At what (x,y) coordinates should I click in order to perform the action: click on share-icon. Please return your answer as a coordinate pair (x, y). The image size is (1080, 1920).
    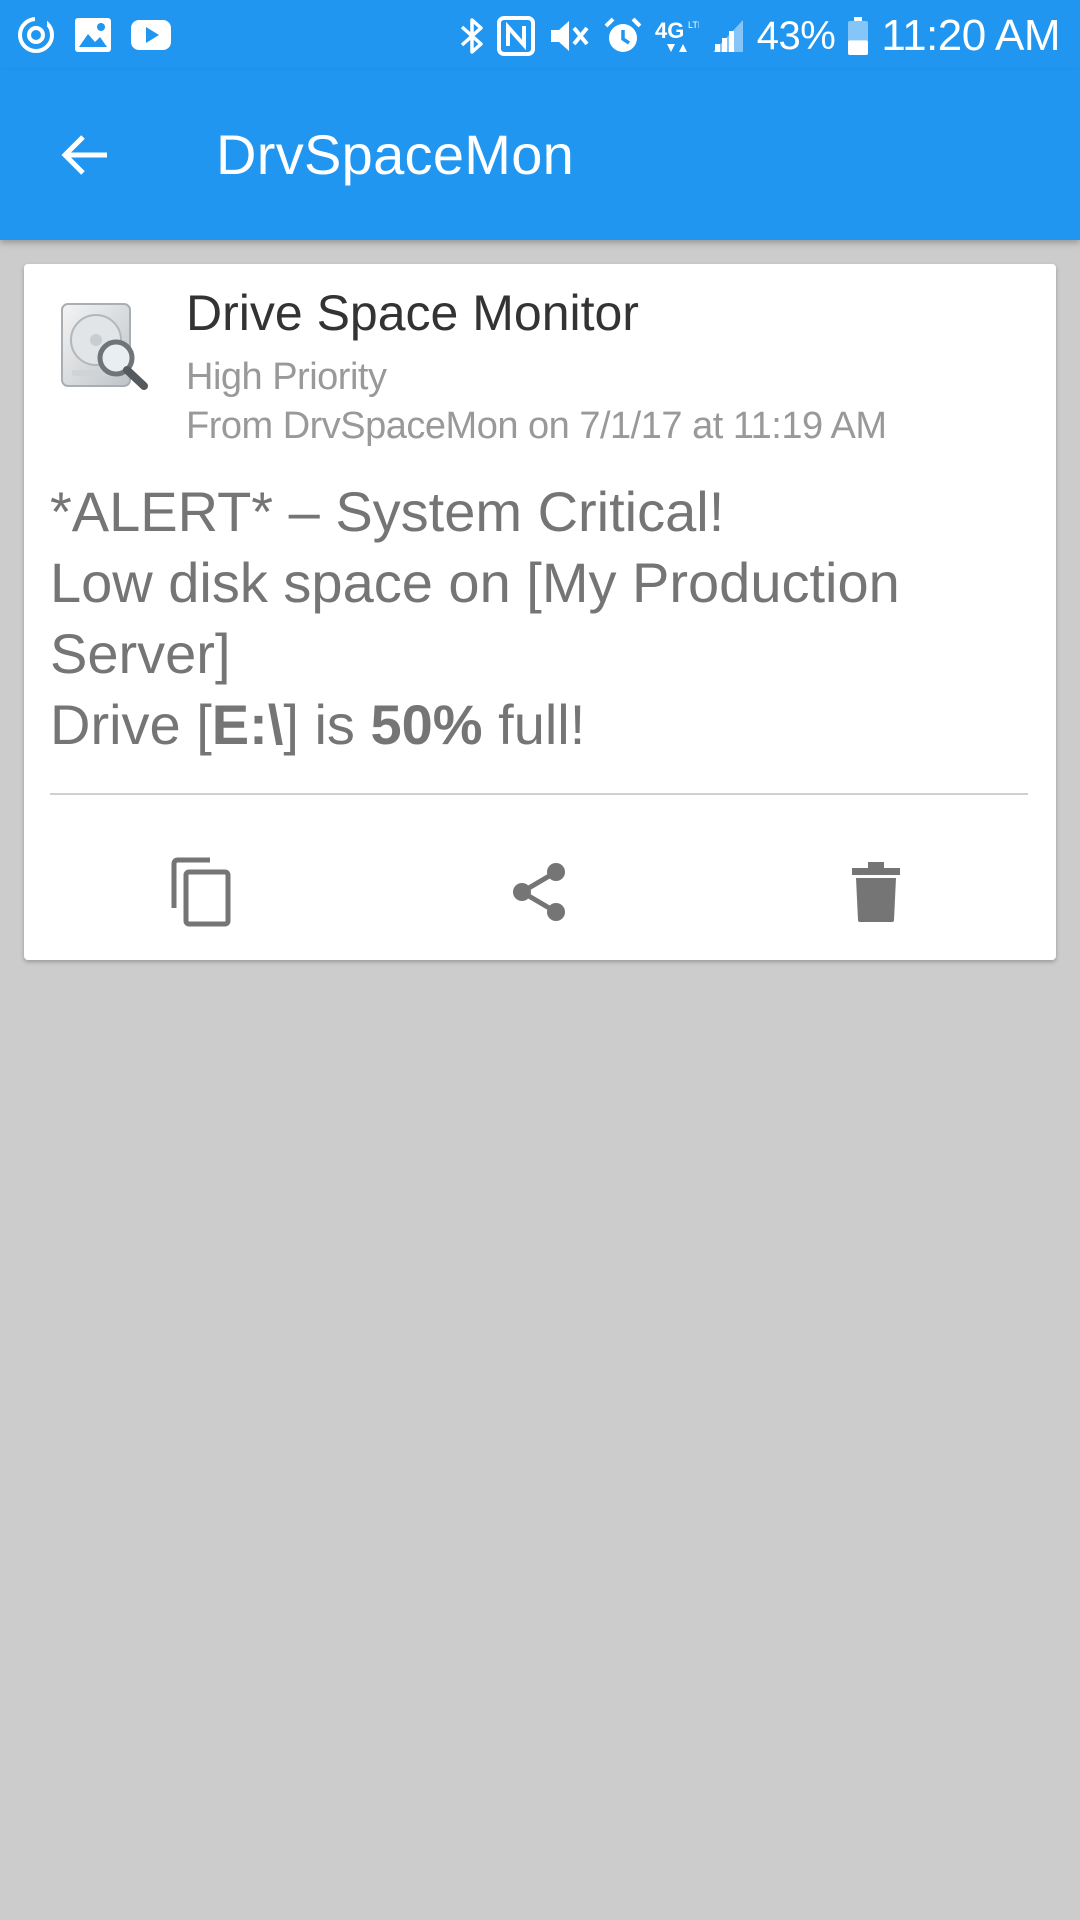
    Looking at the image, I should click on (540, 894).